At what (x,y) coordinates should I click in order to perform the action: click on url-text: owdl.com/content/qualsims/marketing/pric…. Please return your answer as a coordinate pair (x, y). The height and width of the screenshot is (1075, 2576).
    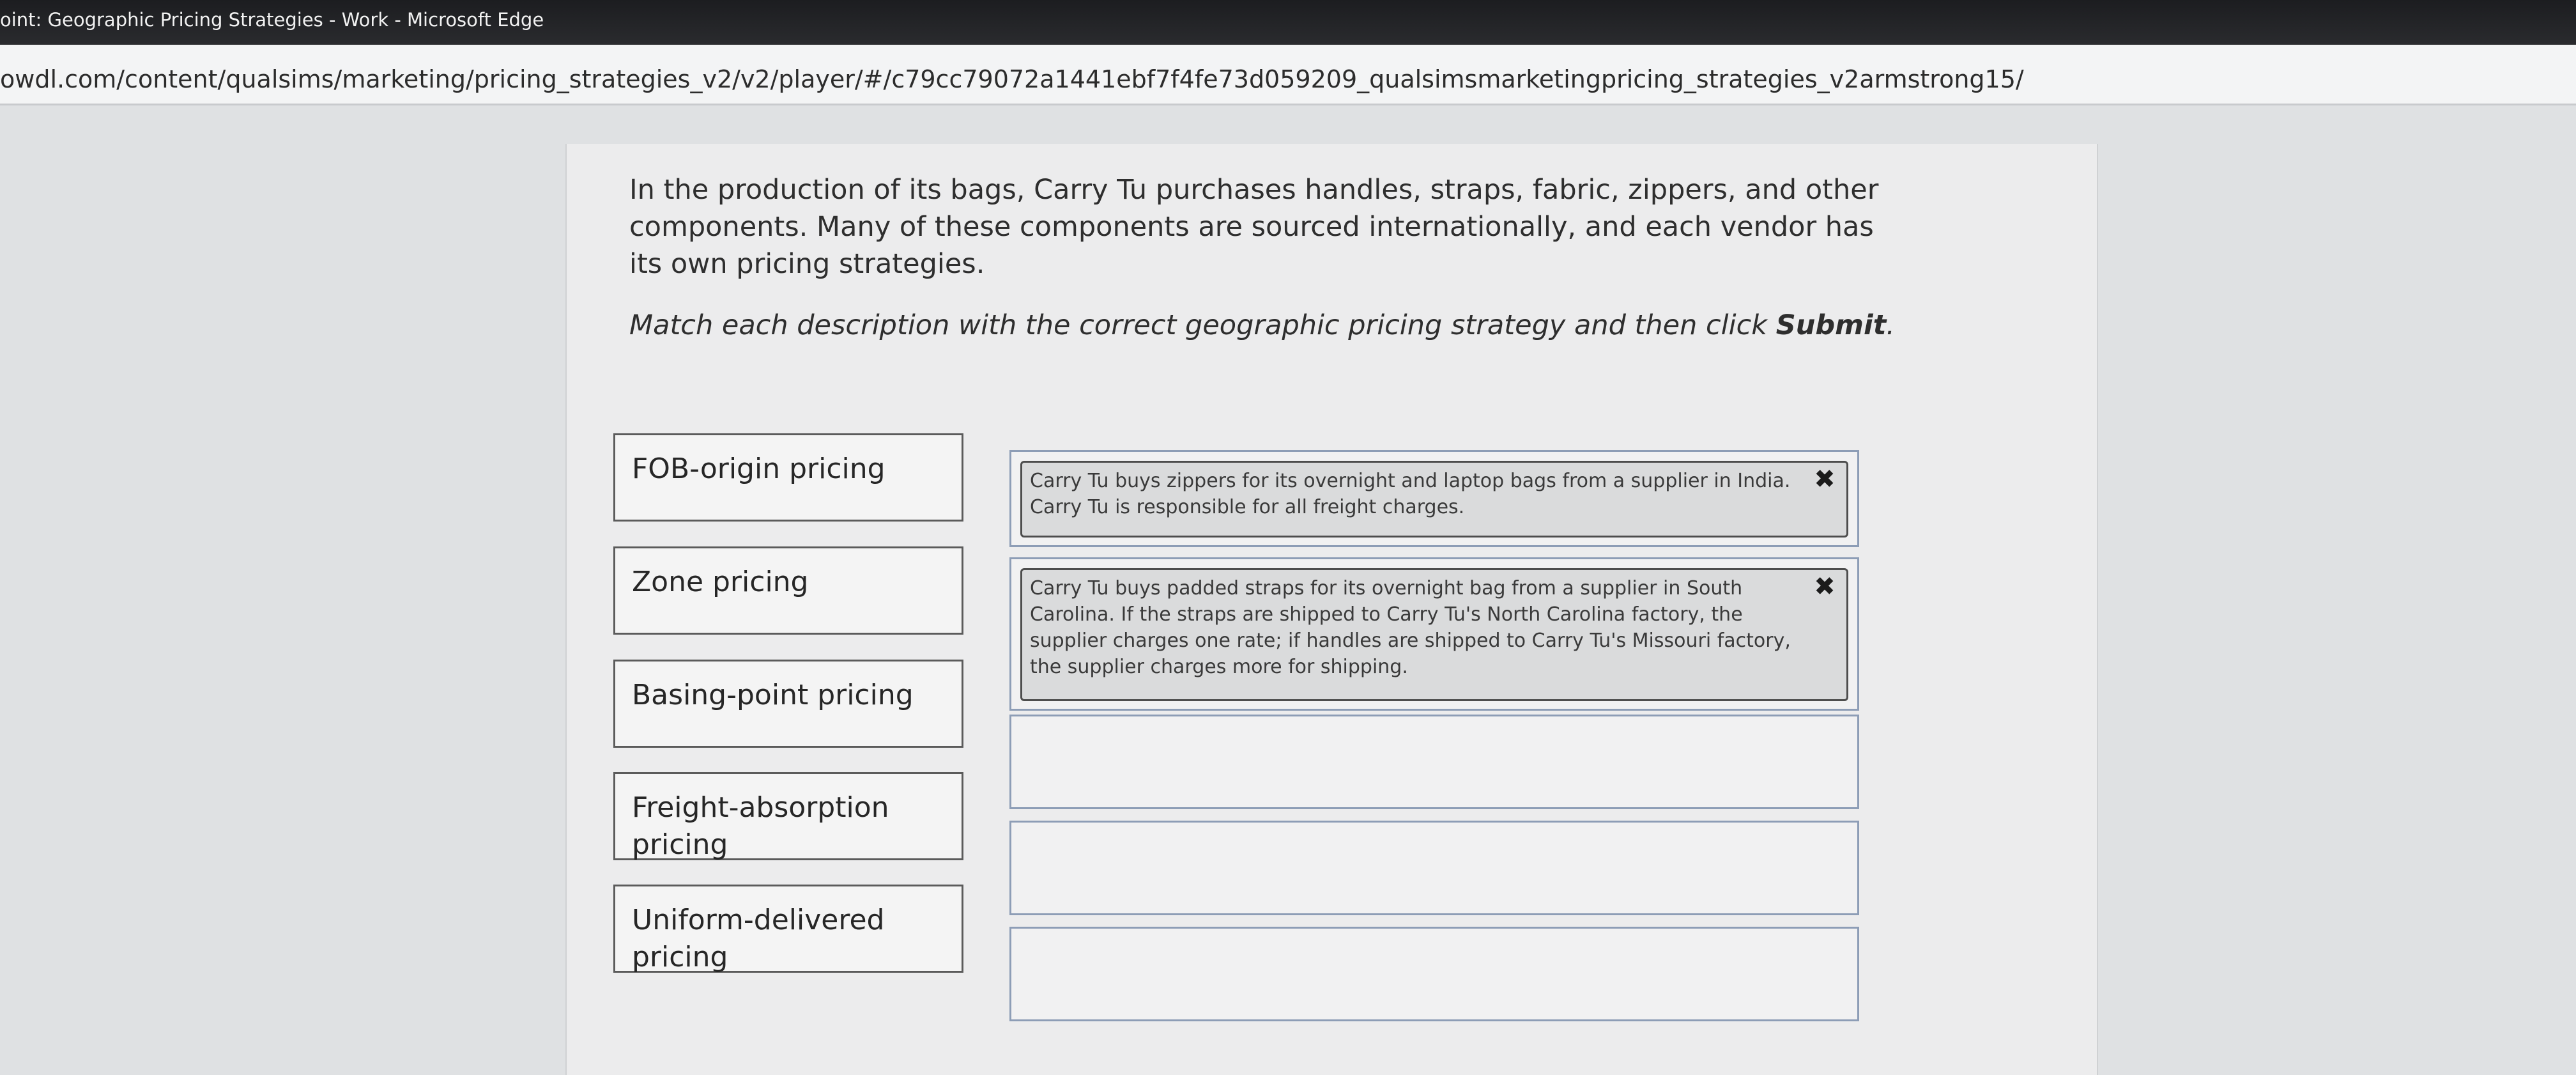
    Looking at the image, I should click on (1012, 79).